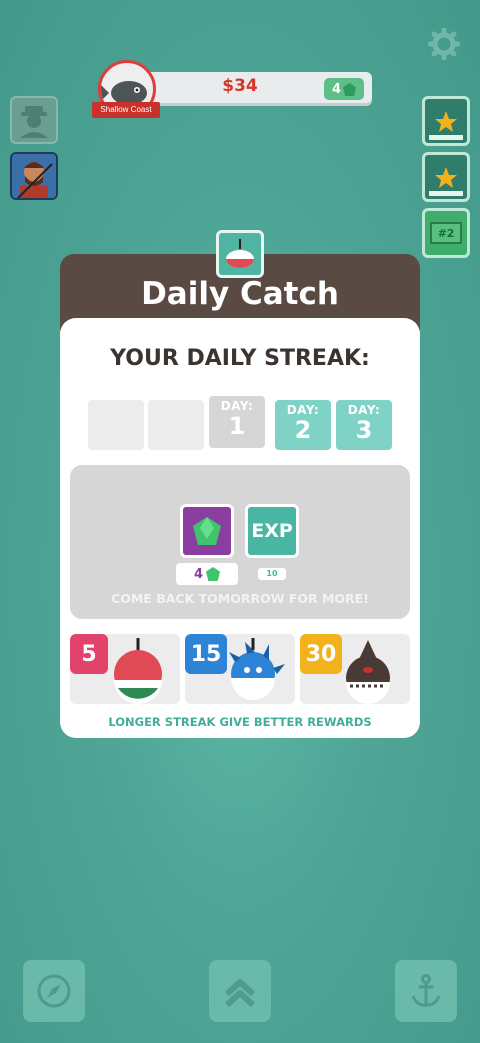 This screenshot has width=480, height=1043. Describe the element at coordinates (237, 426) in the screenshot. I see `day-number: 1` at that location.